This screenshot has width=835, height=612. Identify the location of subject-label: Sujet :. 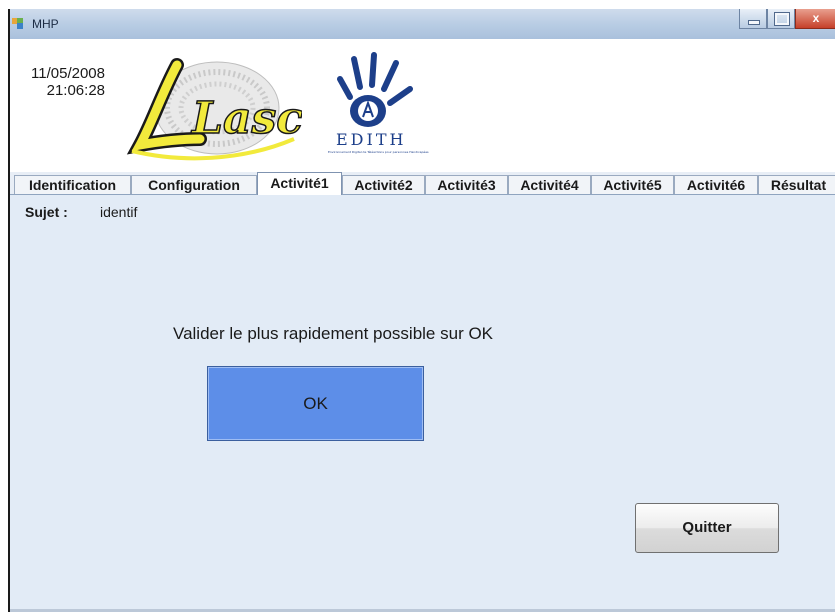
(46, 212).